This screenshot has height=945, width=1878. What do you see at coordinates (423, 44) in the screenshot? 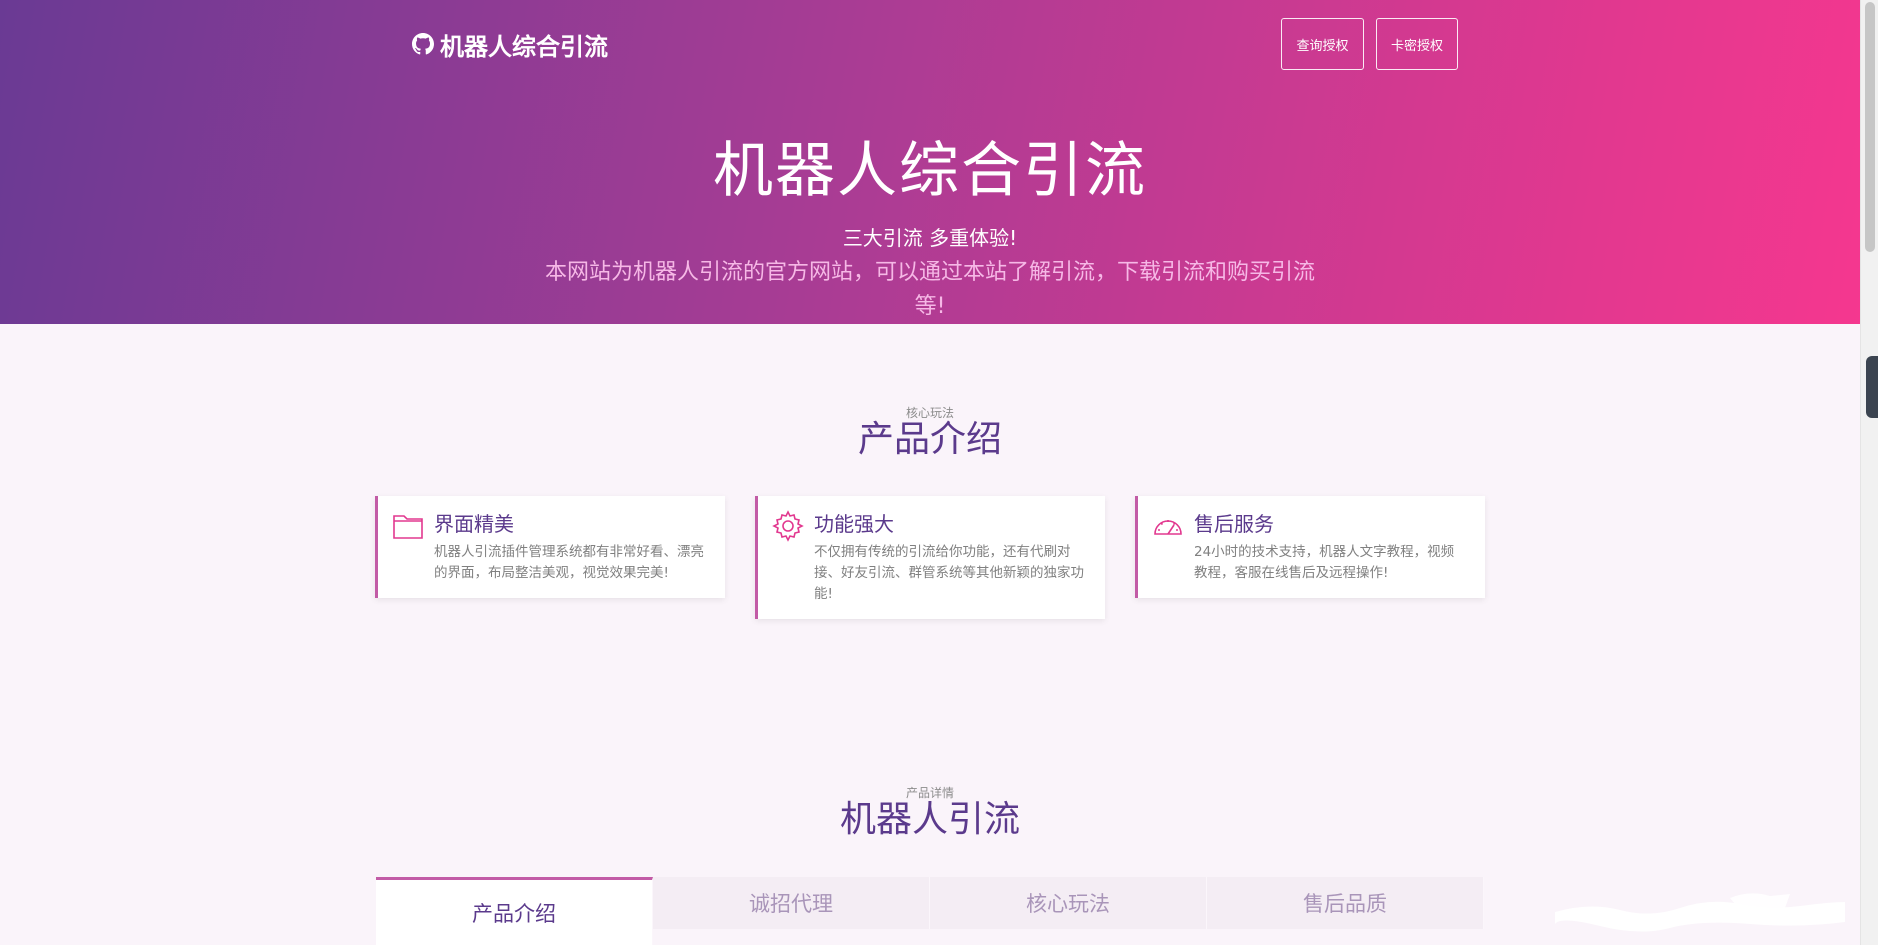
I see `github-icon` at bounding box center [423, 44].